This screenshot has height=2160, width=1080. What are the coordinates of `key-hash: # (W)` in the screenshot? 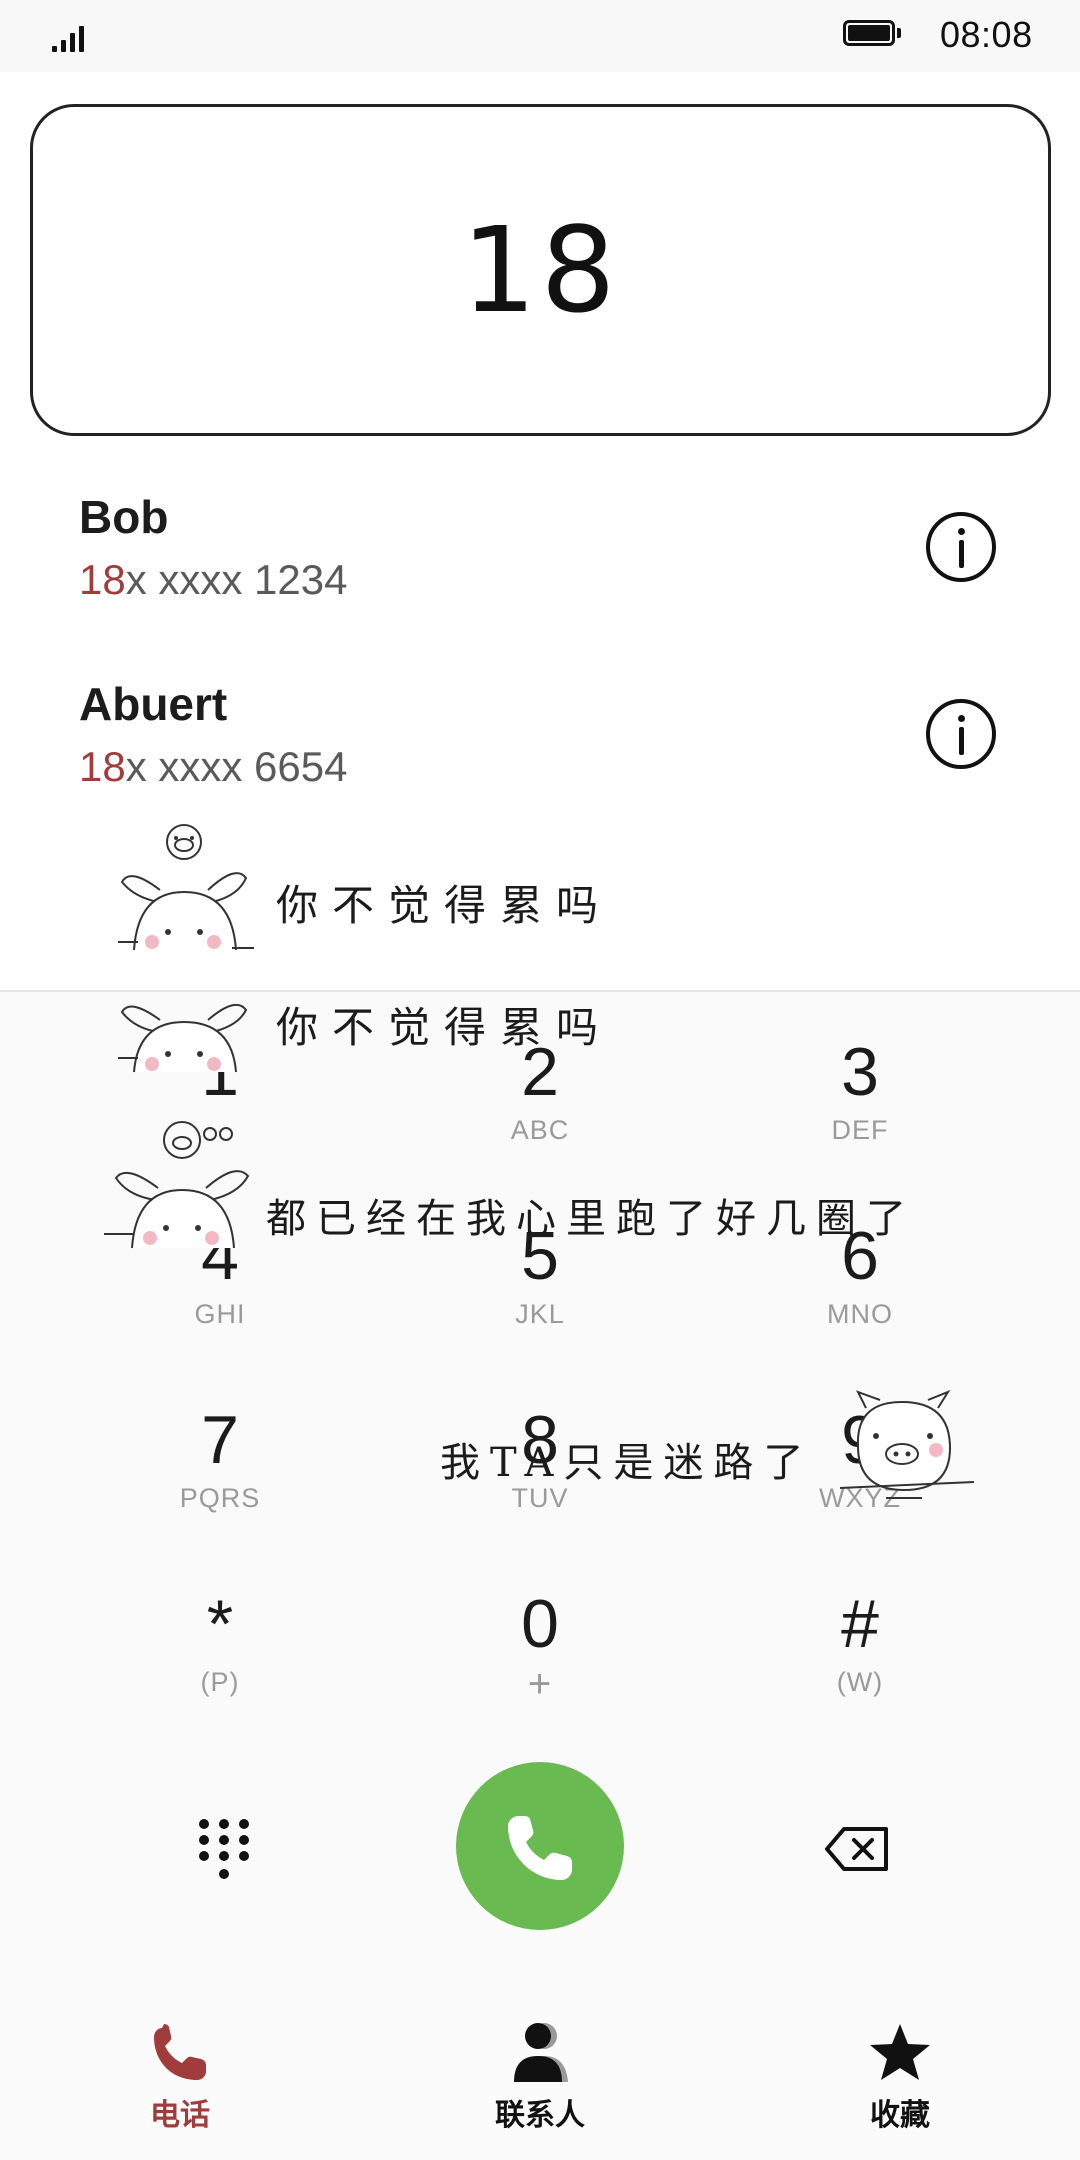 It's located at (860, 1659).